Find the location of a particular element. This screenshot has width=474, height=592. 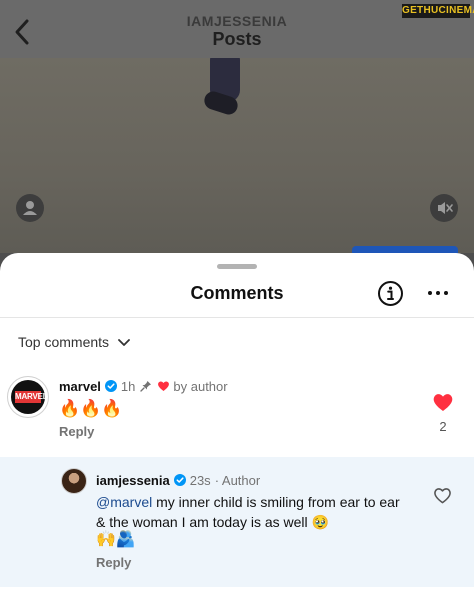

watermark-logo: GETHUCINEMA is located at coordinates (438, 11).